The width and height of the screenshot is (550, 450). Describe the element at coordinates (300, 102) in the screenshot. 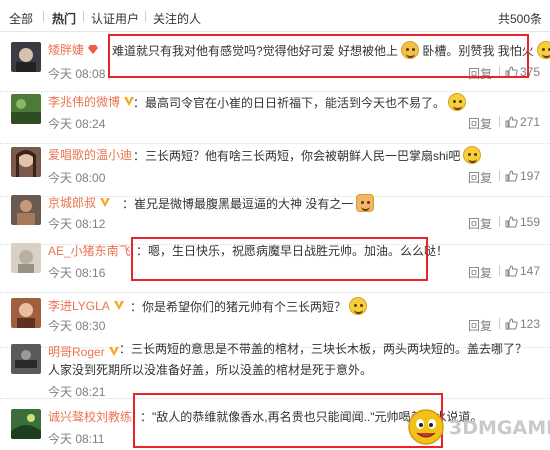

I see `comment-text: ：最高司令官在小崔的日日祈福下，能活到今天也不易了。` at that location.